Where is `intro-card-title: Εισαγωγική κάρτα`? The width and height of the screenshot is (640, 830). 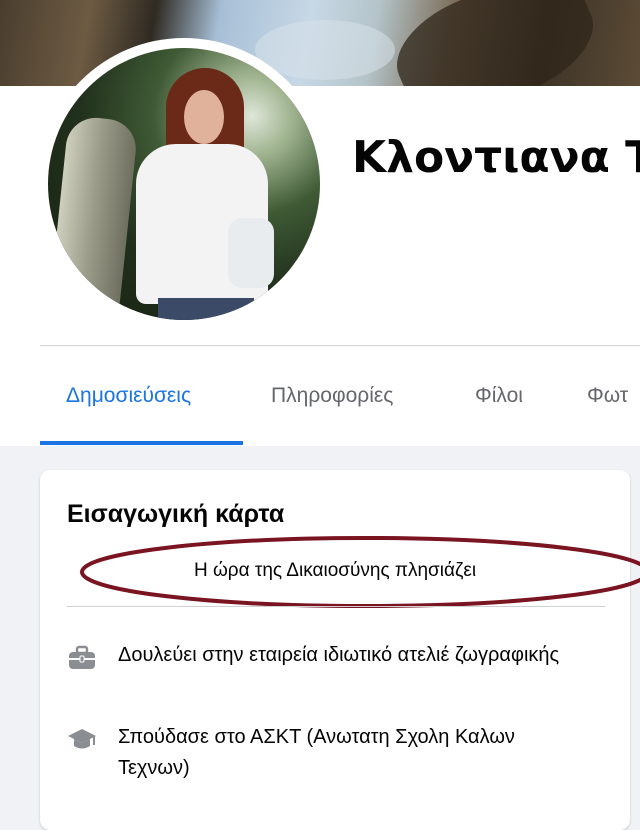
intro-card-title: Εισαγωγική κάρτα is located at coordinates (176, 514).